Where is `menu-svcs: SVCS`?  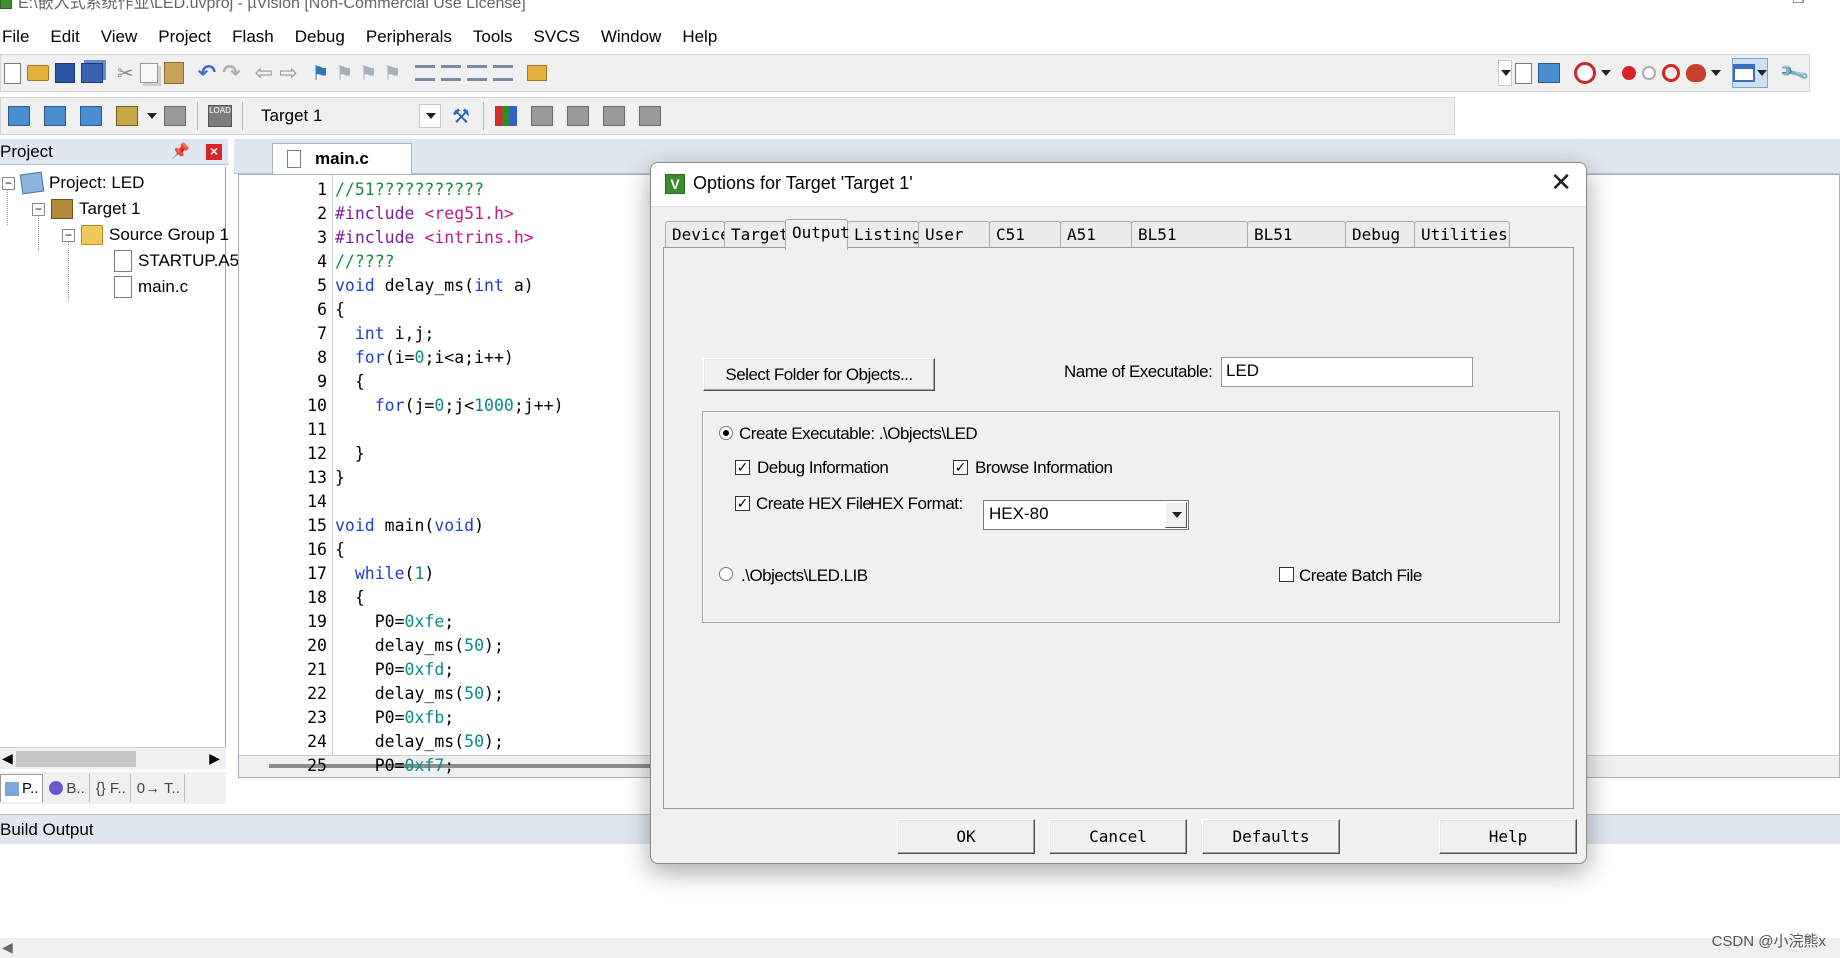
menu-svcs: SVCS is located at coordinates (557, 37).